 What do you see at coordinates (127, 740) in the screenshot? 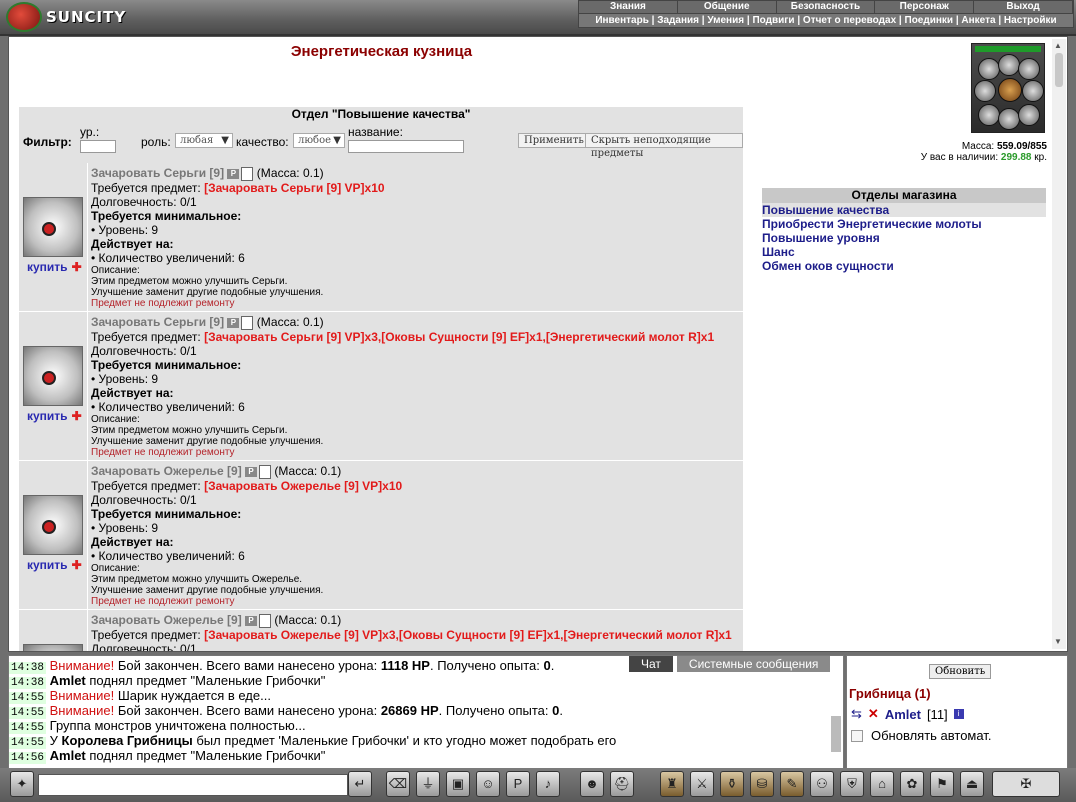
I see `chat-player-name: Королева Грибницы` at bounding box center [127, 740].